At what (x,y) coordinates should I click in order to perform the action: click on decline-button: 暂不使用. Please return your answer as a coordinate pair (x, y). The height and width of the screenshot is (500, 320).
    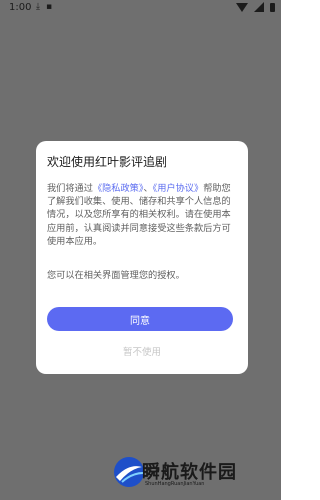
    Looking at the image, I should click on (142, 351).